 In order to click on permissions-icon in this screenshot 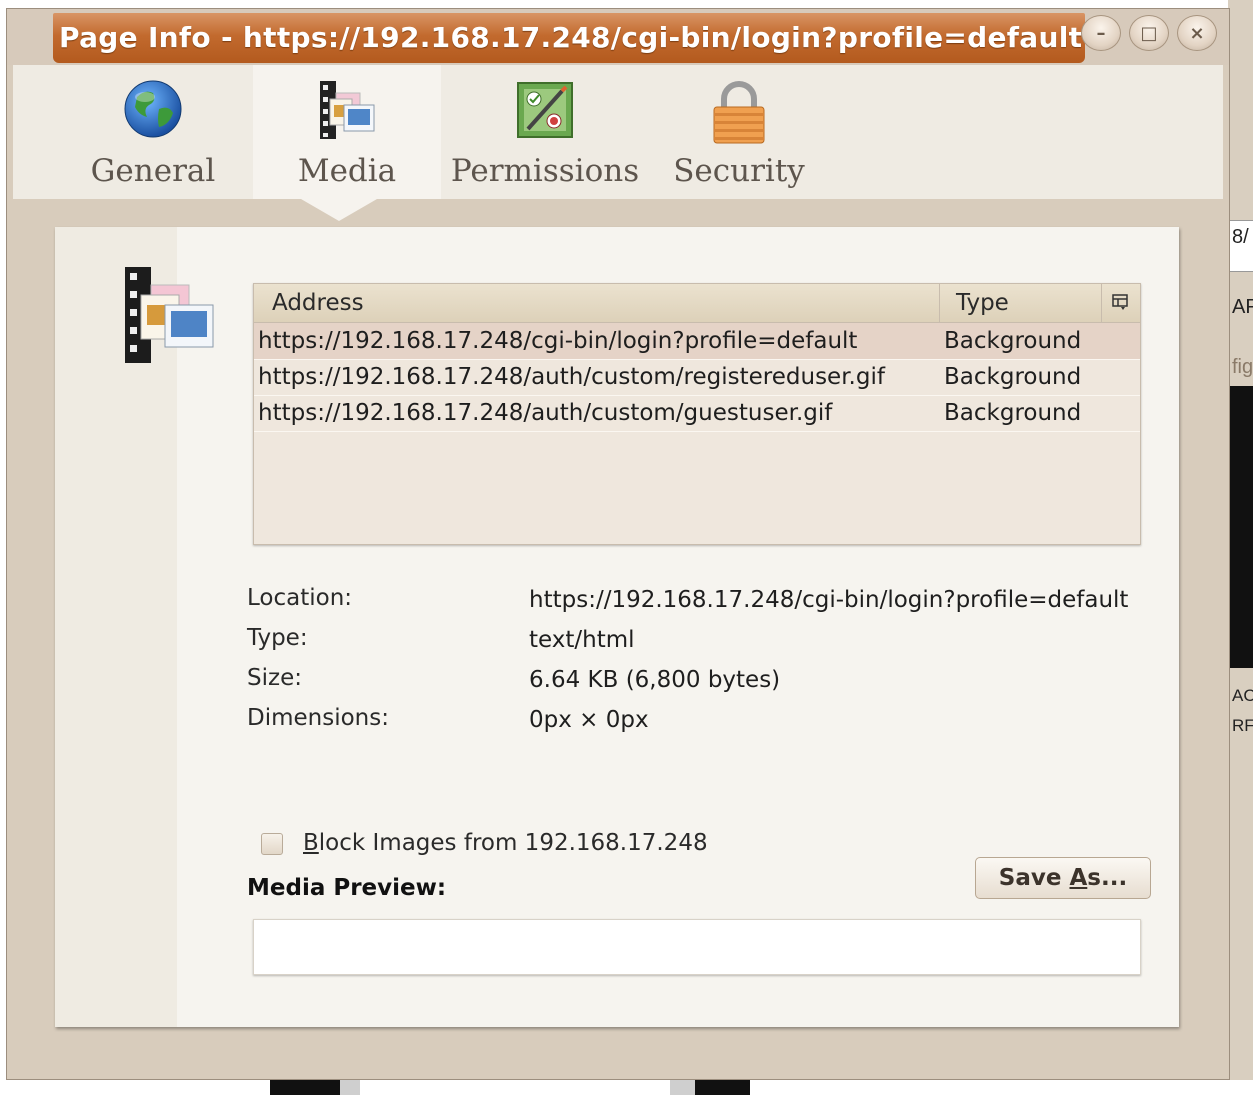, I will do `click(545, 112)`.